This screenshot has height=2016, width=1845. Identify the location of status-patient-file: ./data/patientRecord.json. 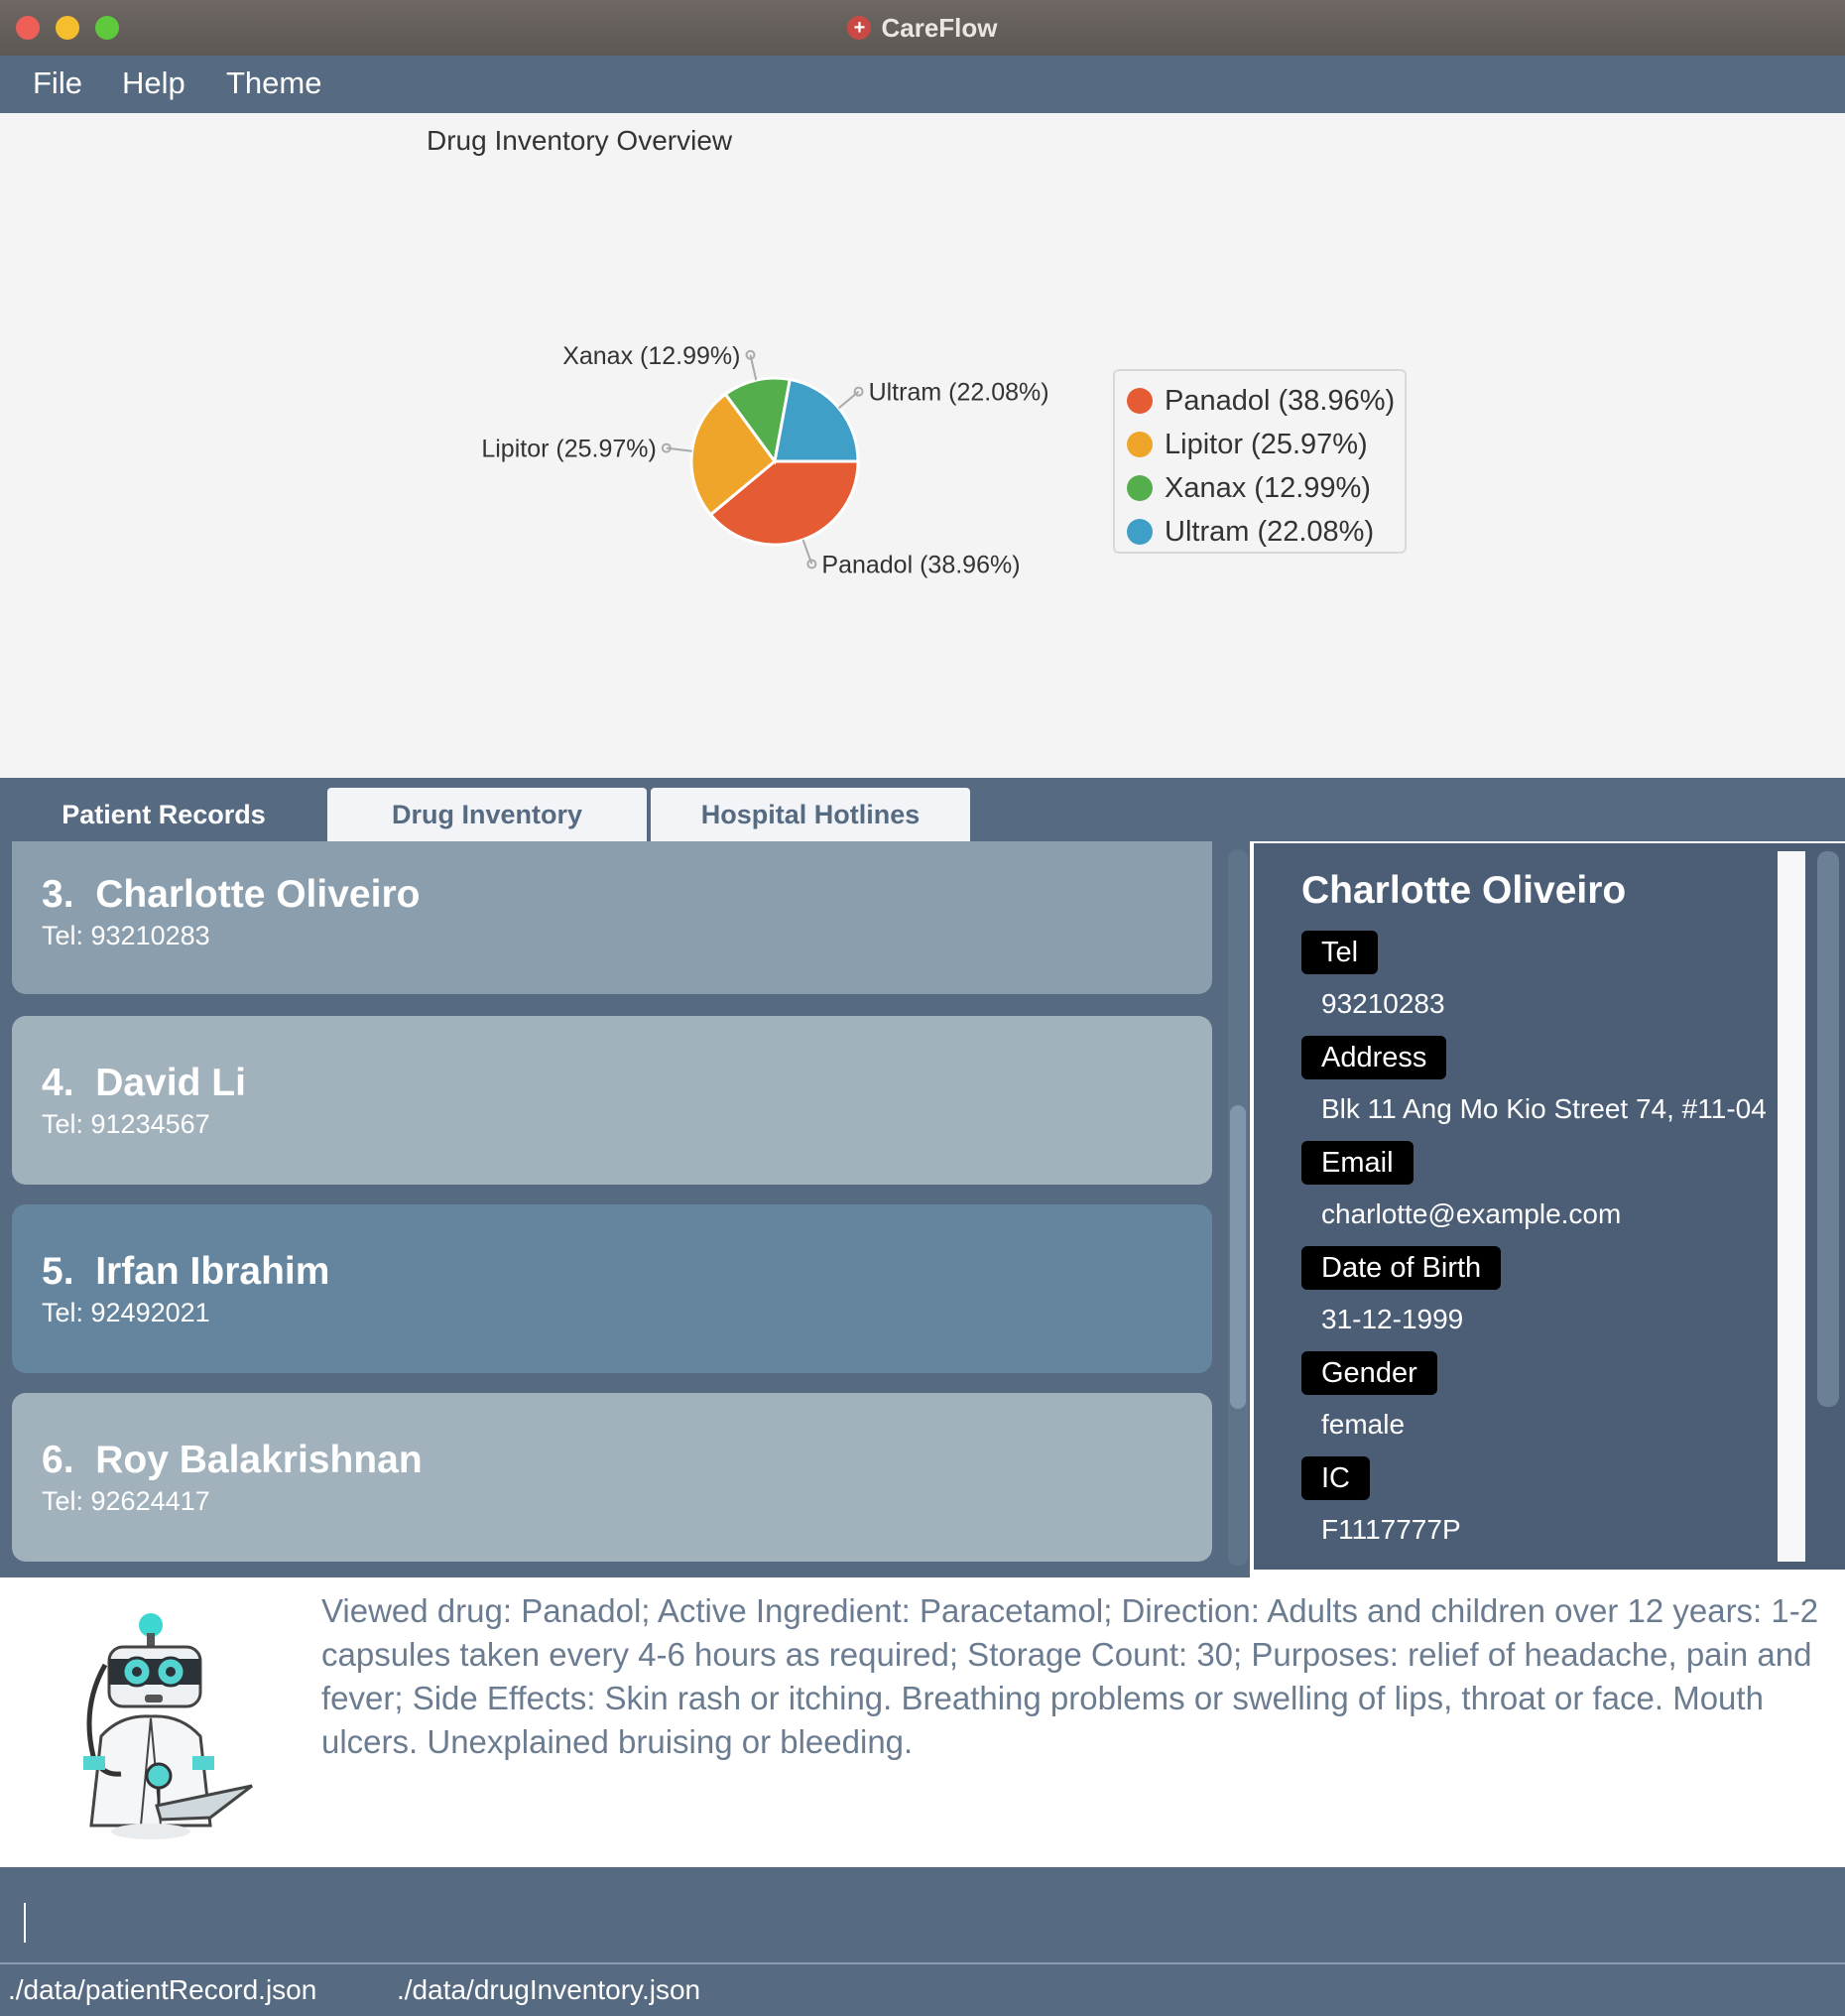
(162, 1989).